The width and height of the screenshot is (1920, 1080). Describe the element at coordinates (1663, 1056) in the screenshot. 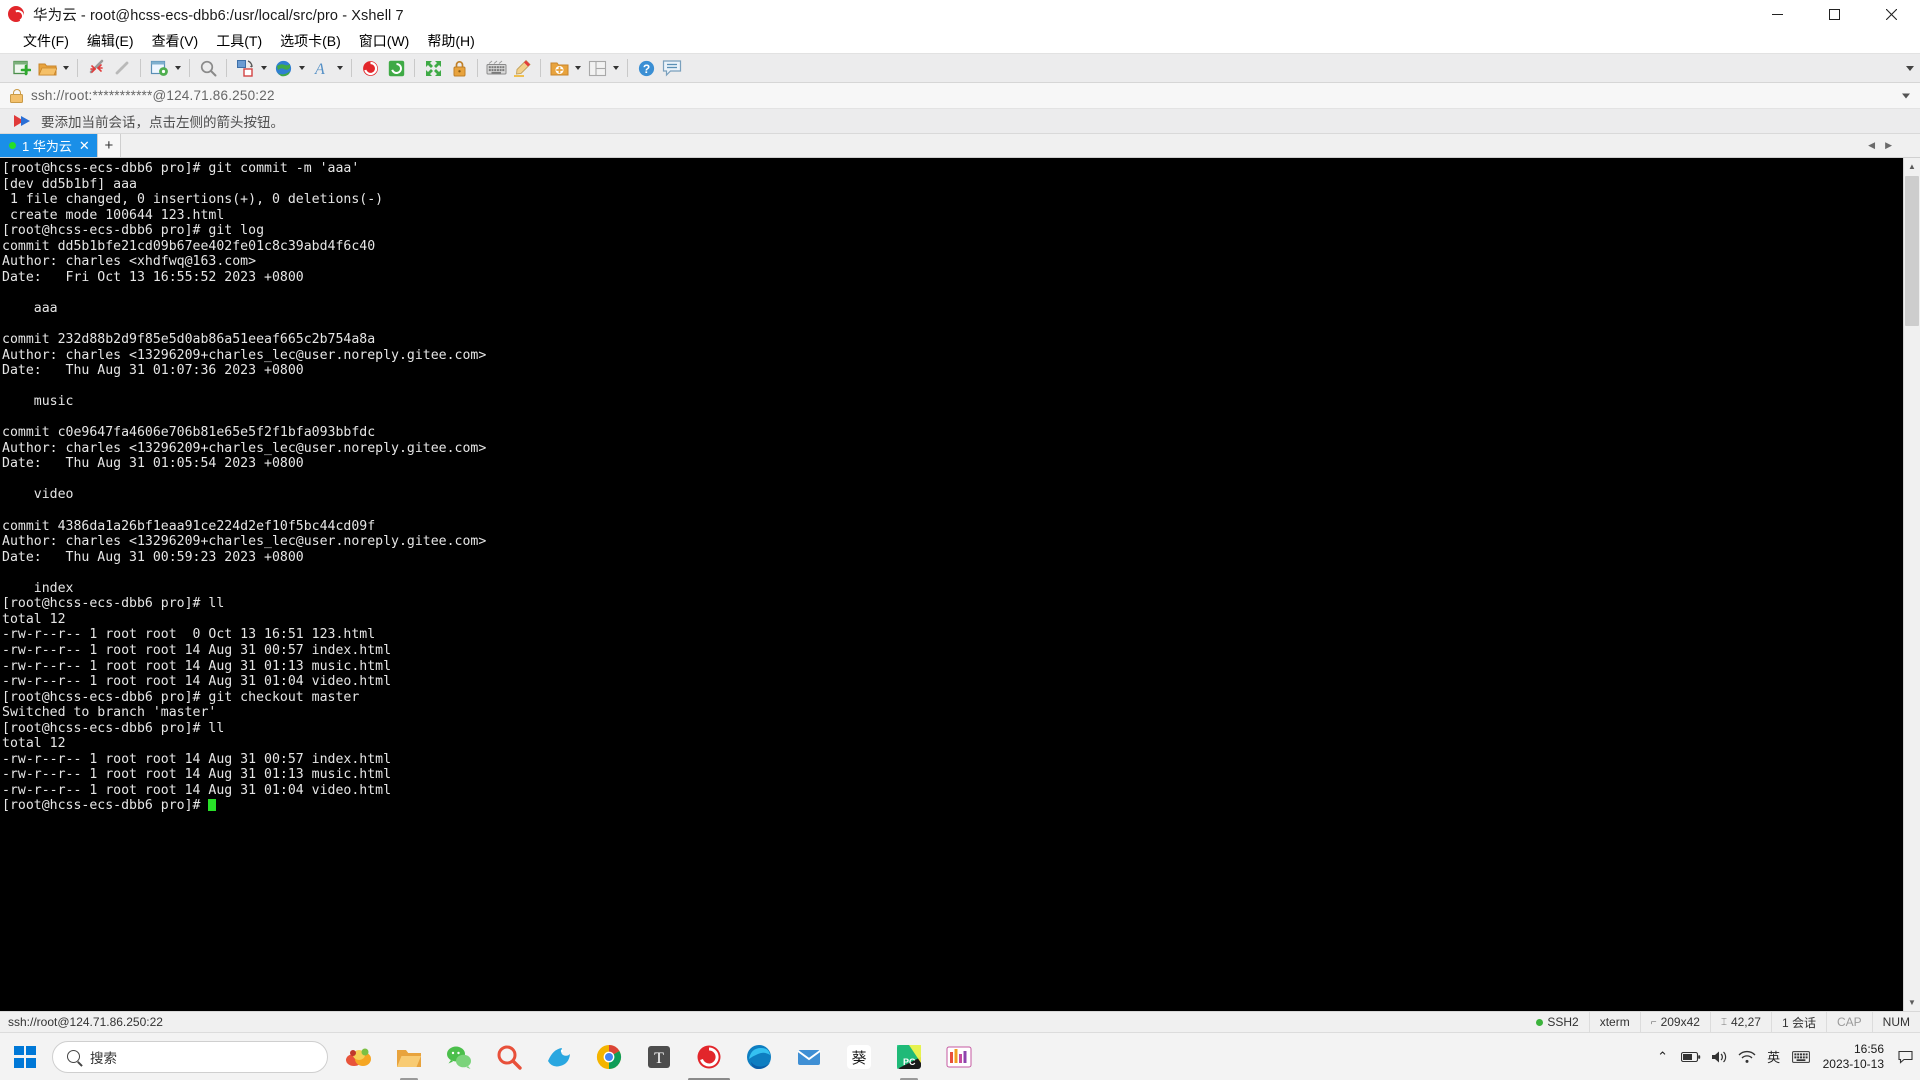

I see `tray-overflow-icon: ⌃` at that location.